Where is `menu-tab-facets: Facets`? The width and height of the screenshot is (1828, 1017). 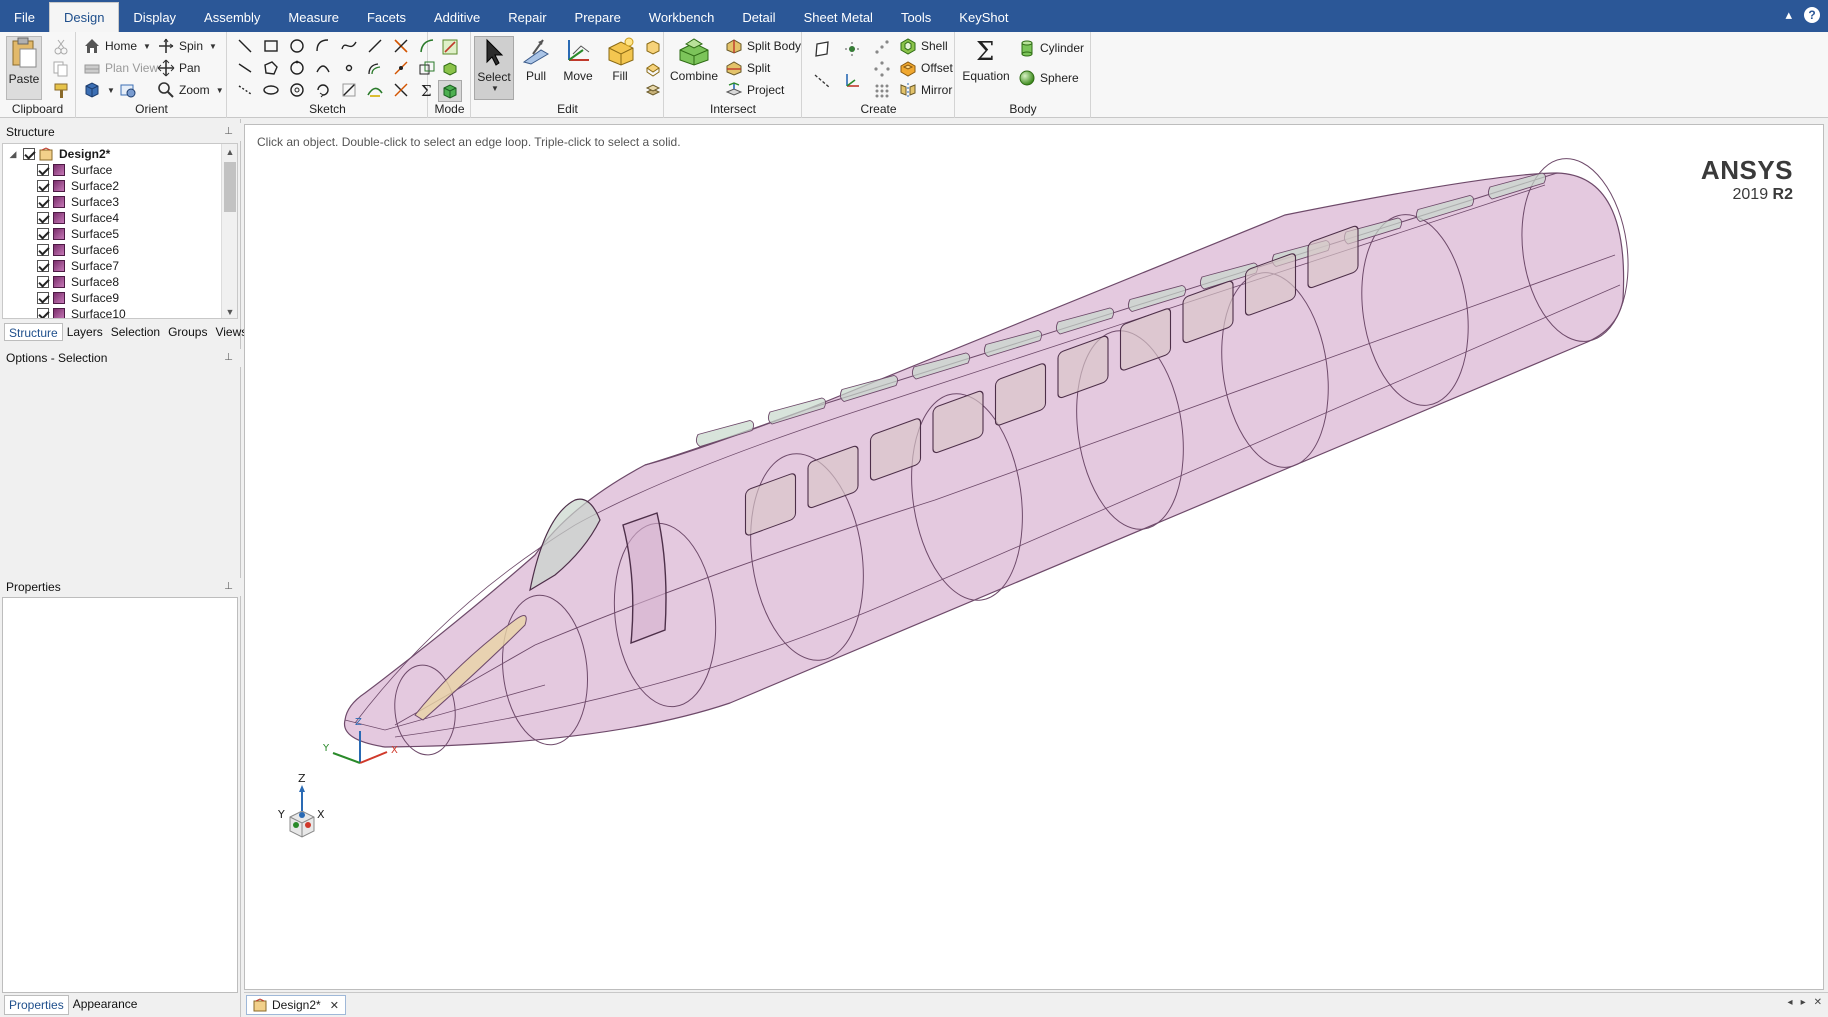 menu-tab-facets: Facets is located at coordinates (386, 18).